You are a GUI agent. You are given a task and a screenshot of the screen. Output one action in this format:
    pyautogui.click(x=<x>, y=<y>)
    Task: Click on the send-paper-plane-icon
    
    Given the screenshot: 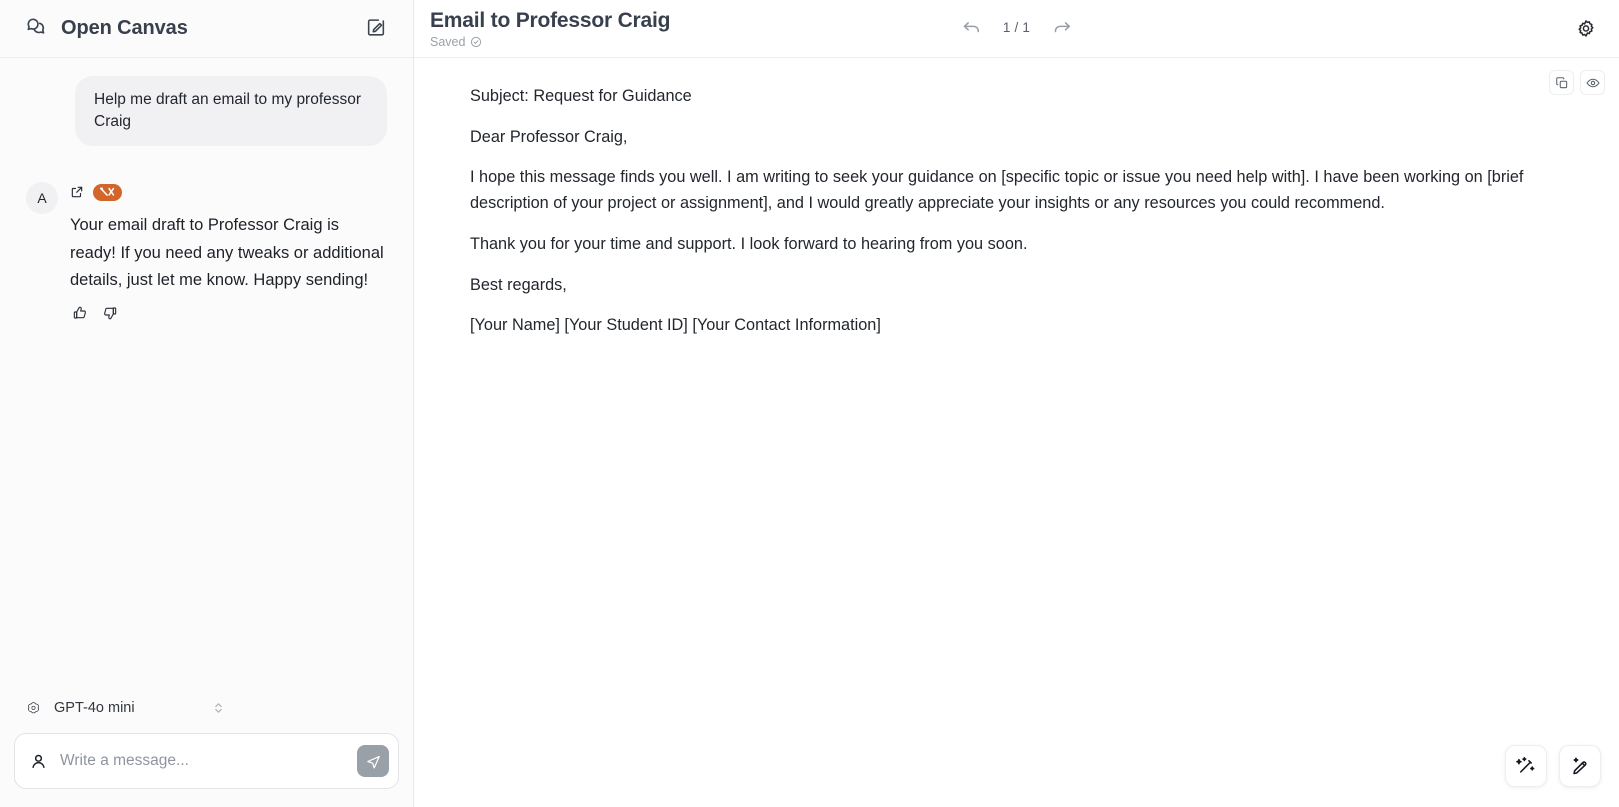 What is the action you would take?
    pyautogui.click(x=373, y=761)
    